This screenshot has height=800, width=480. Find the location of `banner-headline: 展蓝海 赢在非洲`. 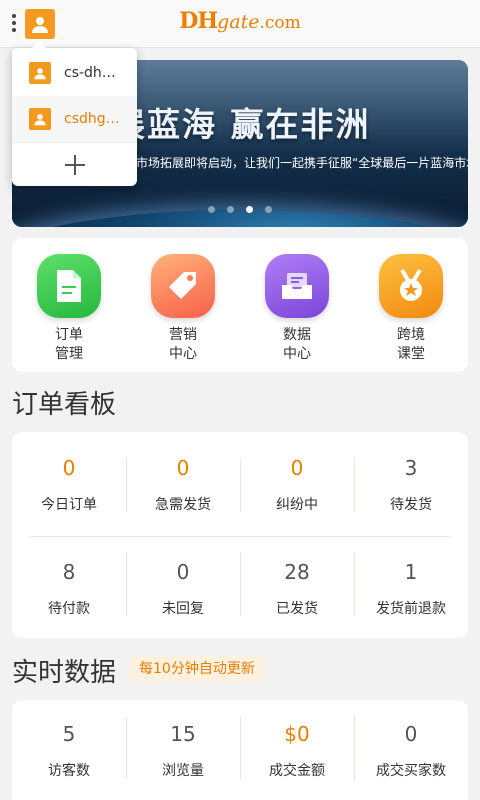

banner-headline: 展蓝海 赢在非洲 is located at coordinates (241, 124).